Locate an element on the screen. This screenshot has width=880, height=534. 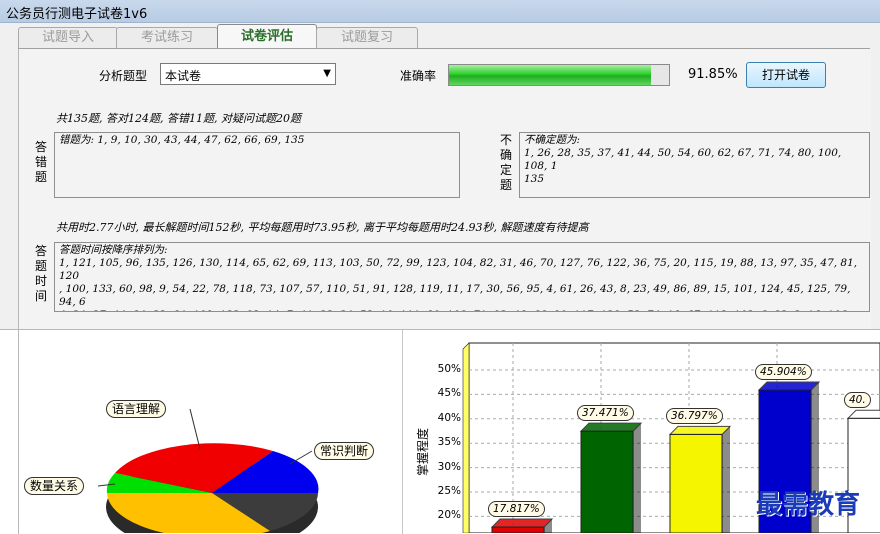
pie-chart is located at coordinates (208, 470).